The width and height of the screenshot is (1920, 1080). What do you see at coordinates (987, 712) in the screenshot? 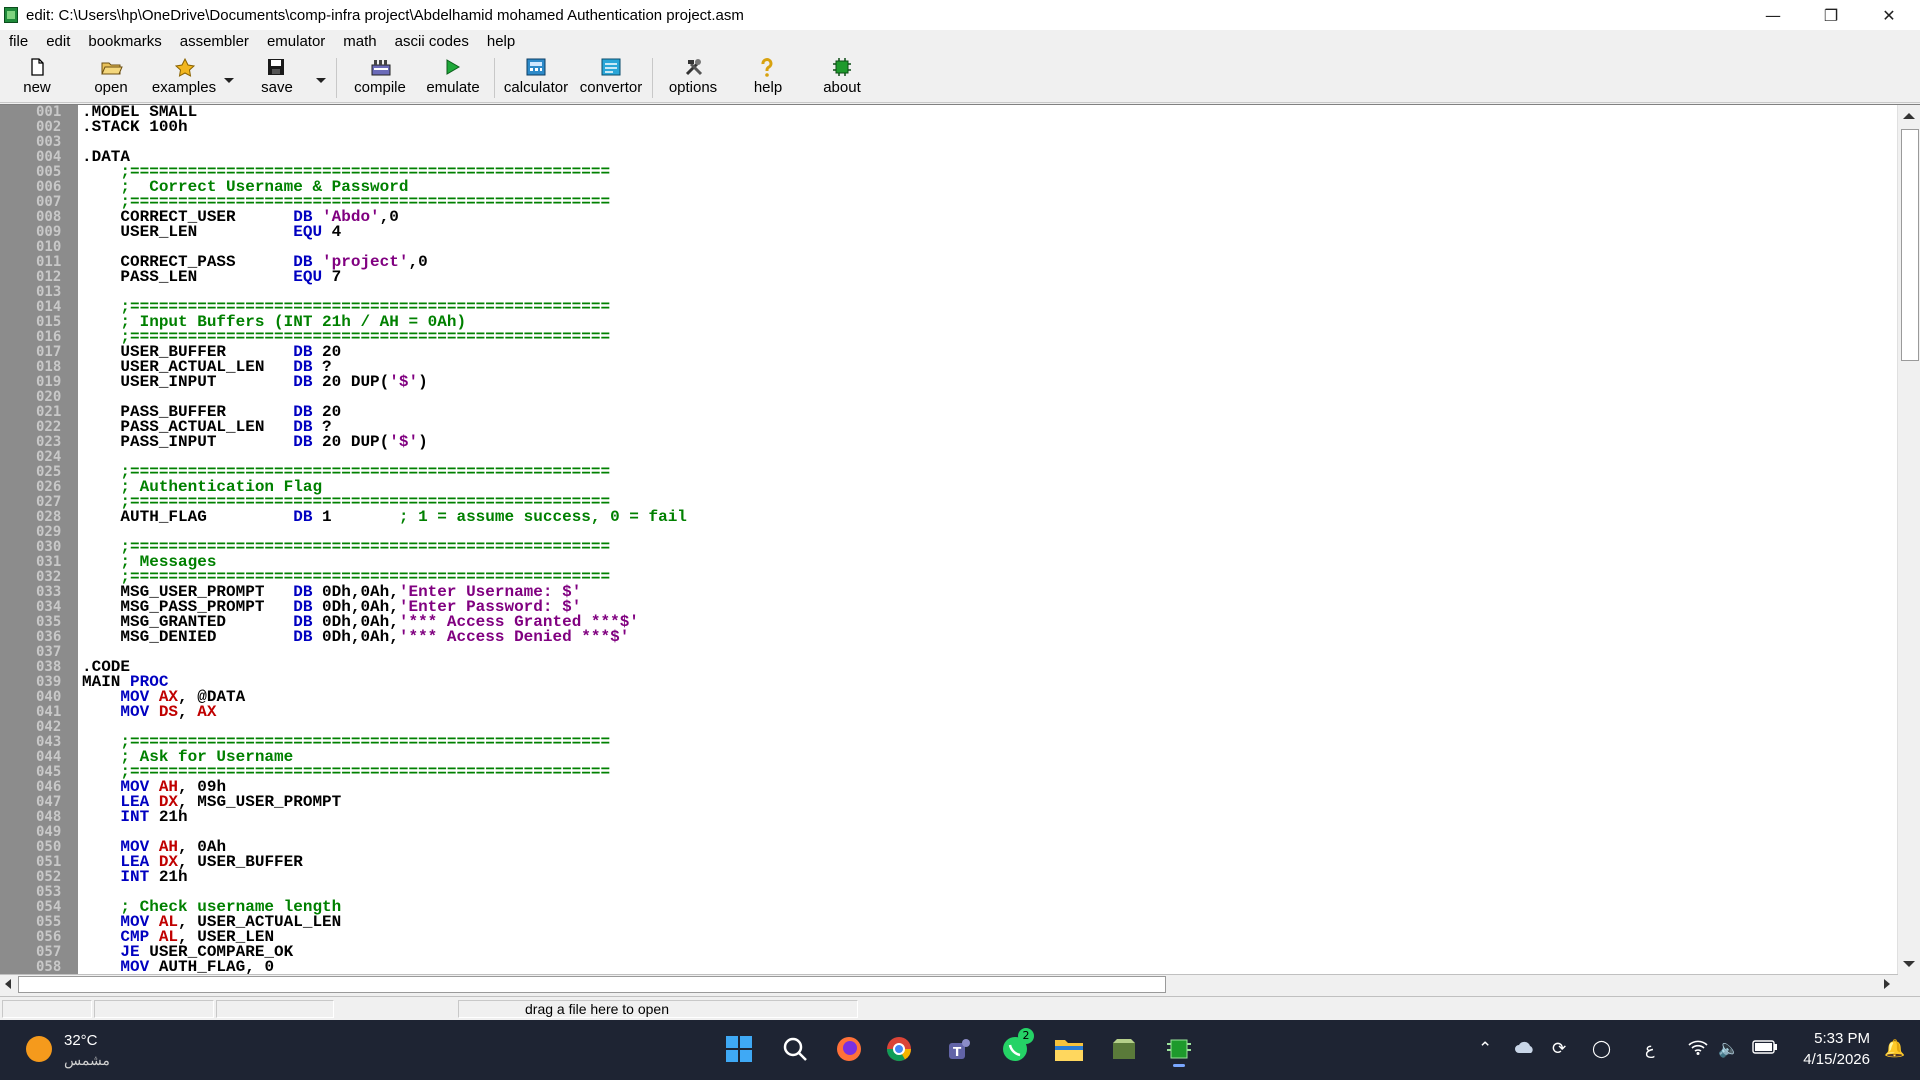
I see `code-line: MOV DS, AX` at bounding box center [987, 712].